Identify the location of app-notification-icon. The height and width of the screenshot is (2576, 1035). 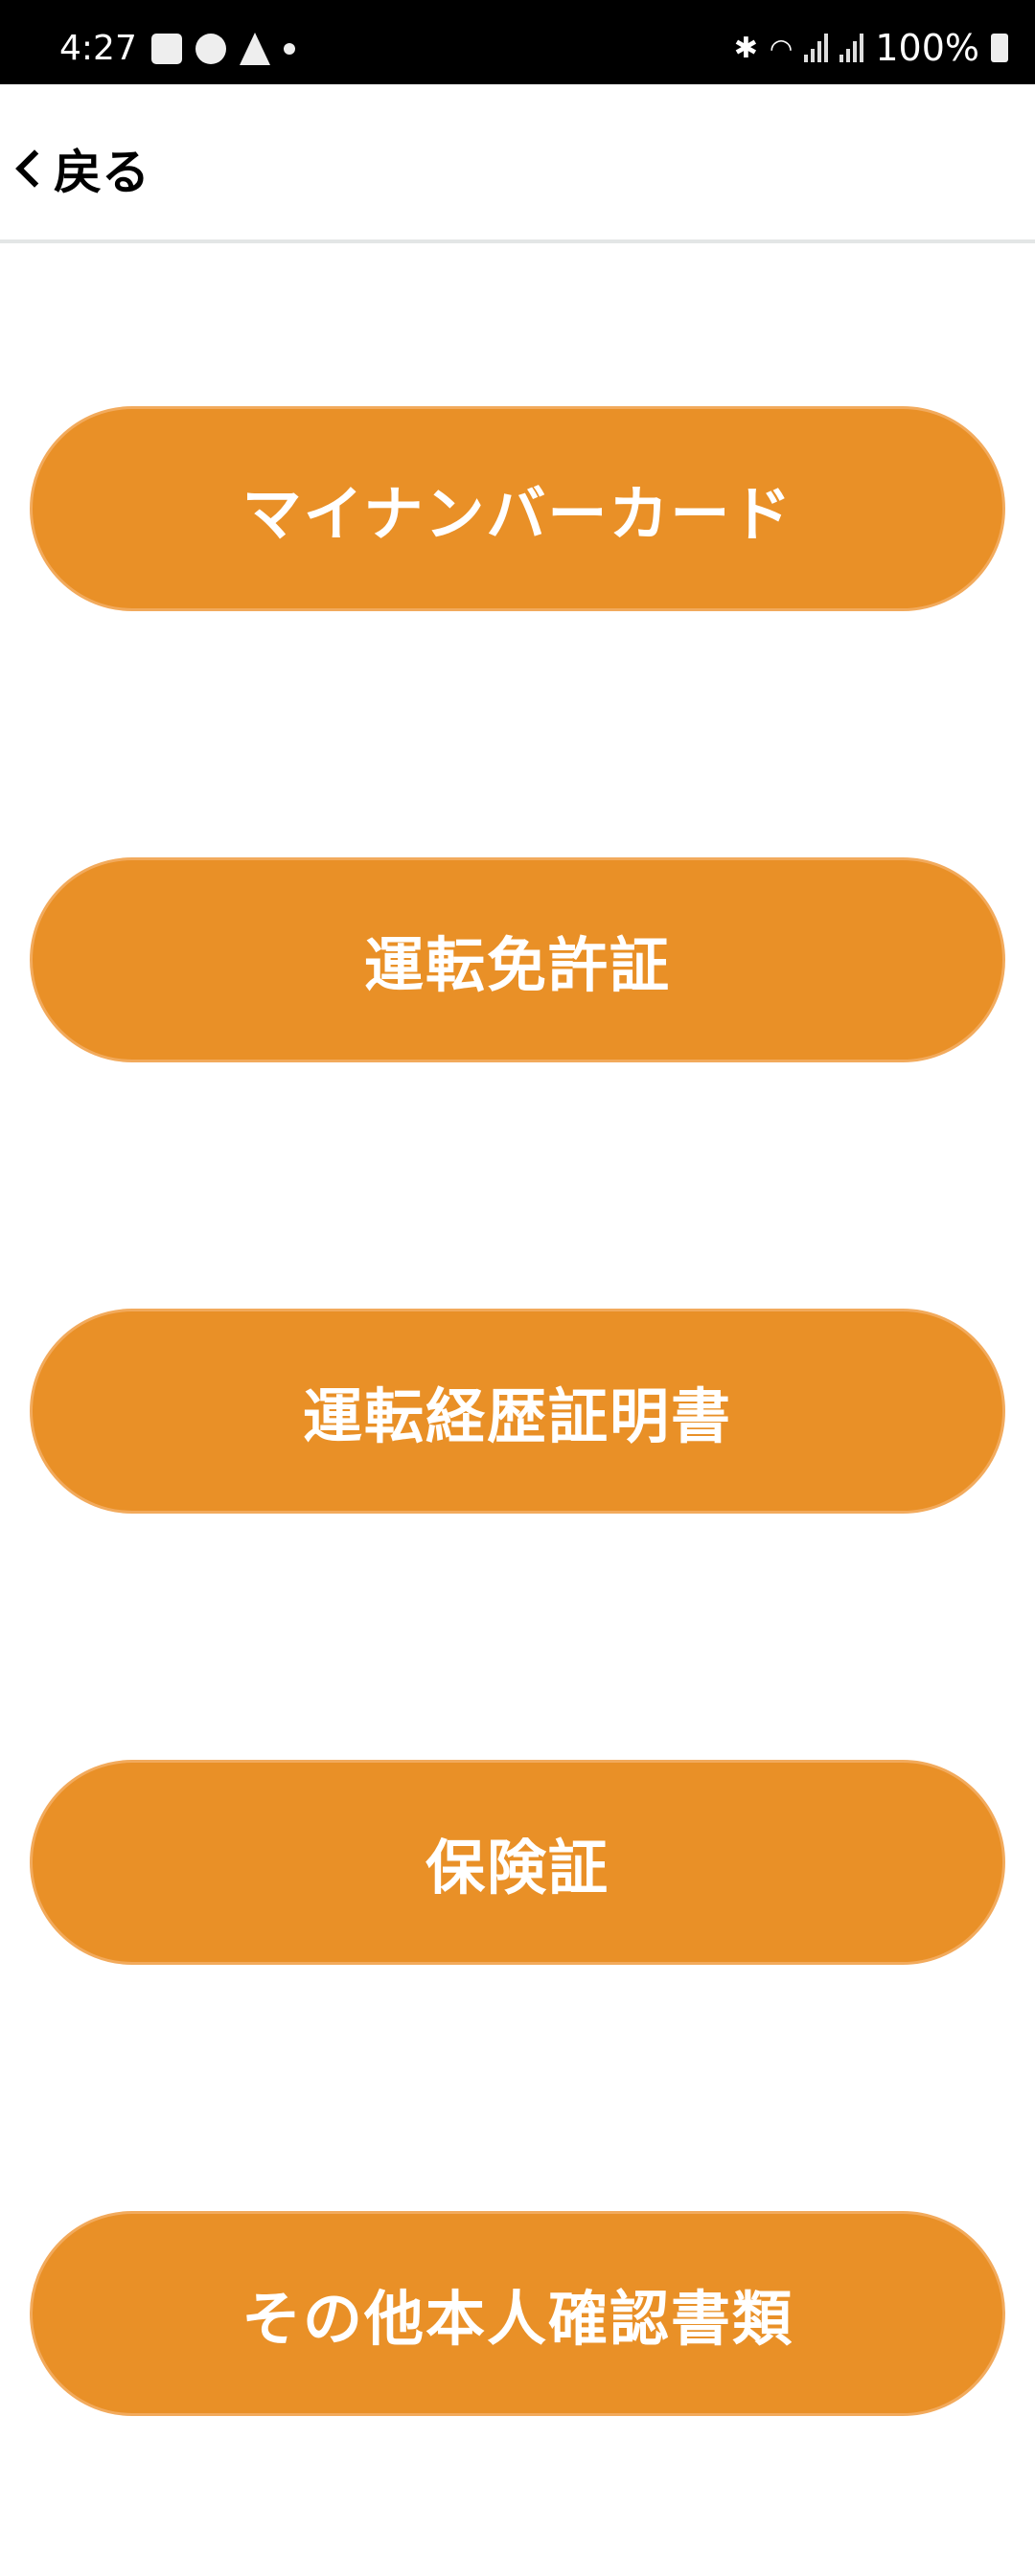
(211, 49).